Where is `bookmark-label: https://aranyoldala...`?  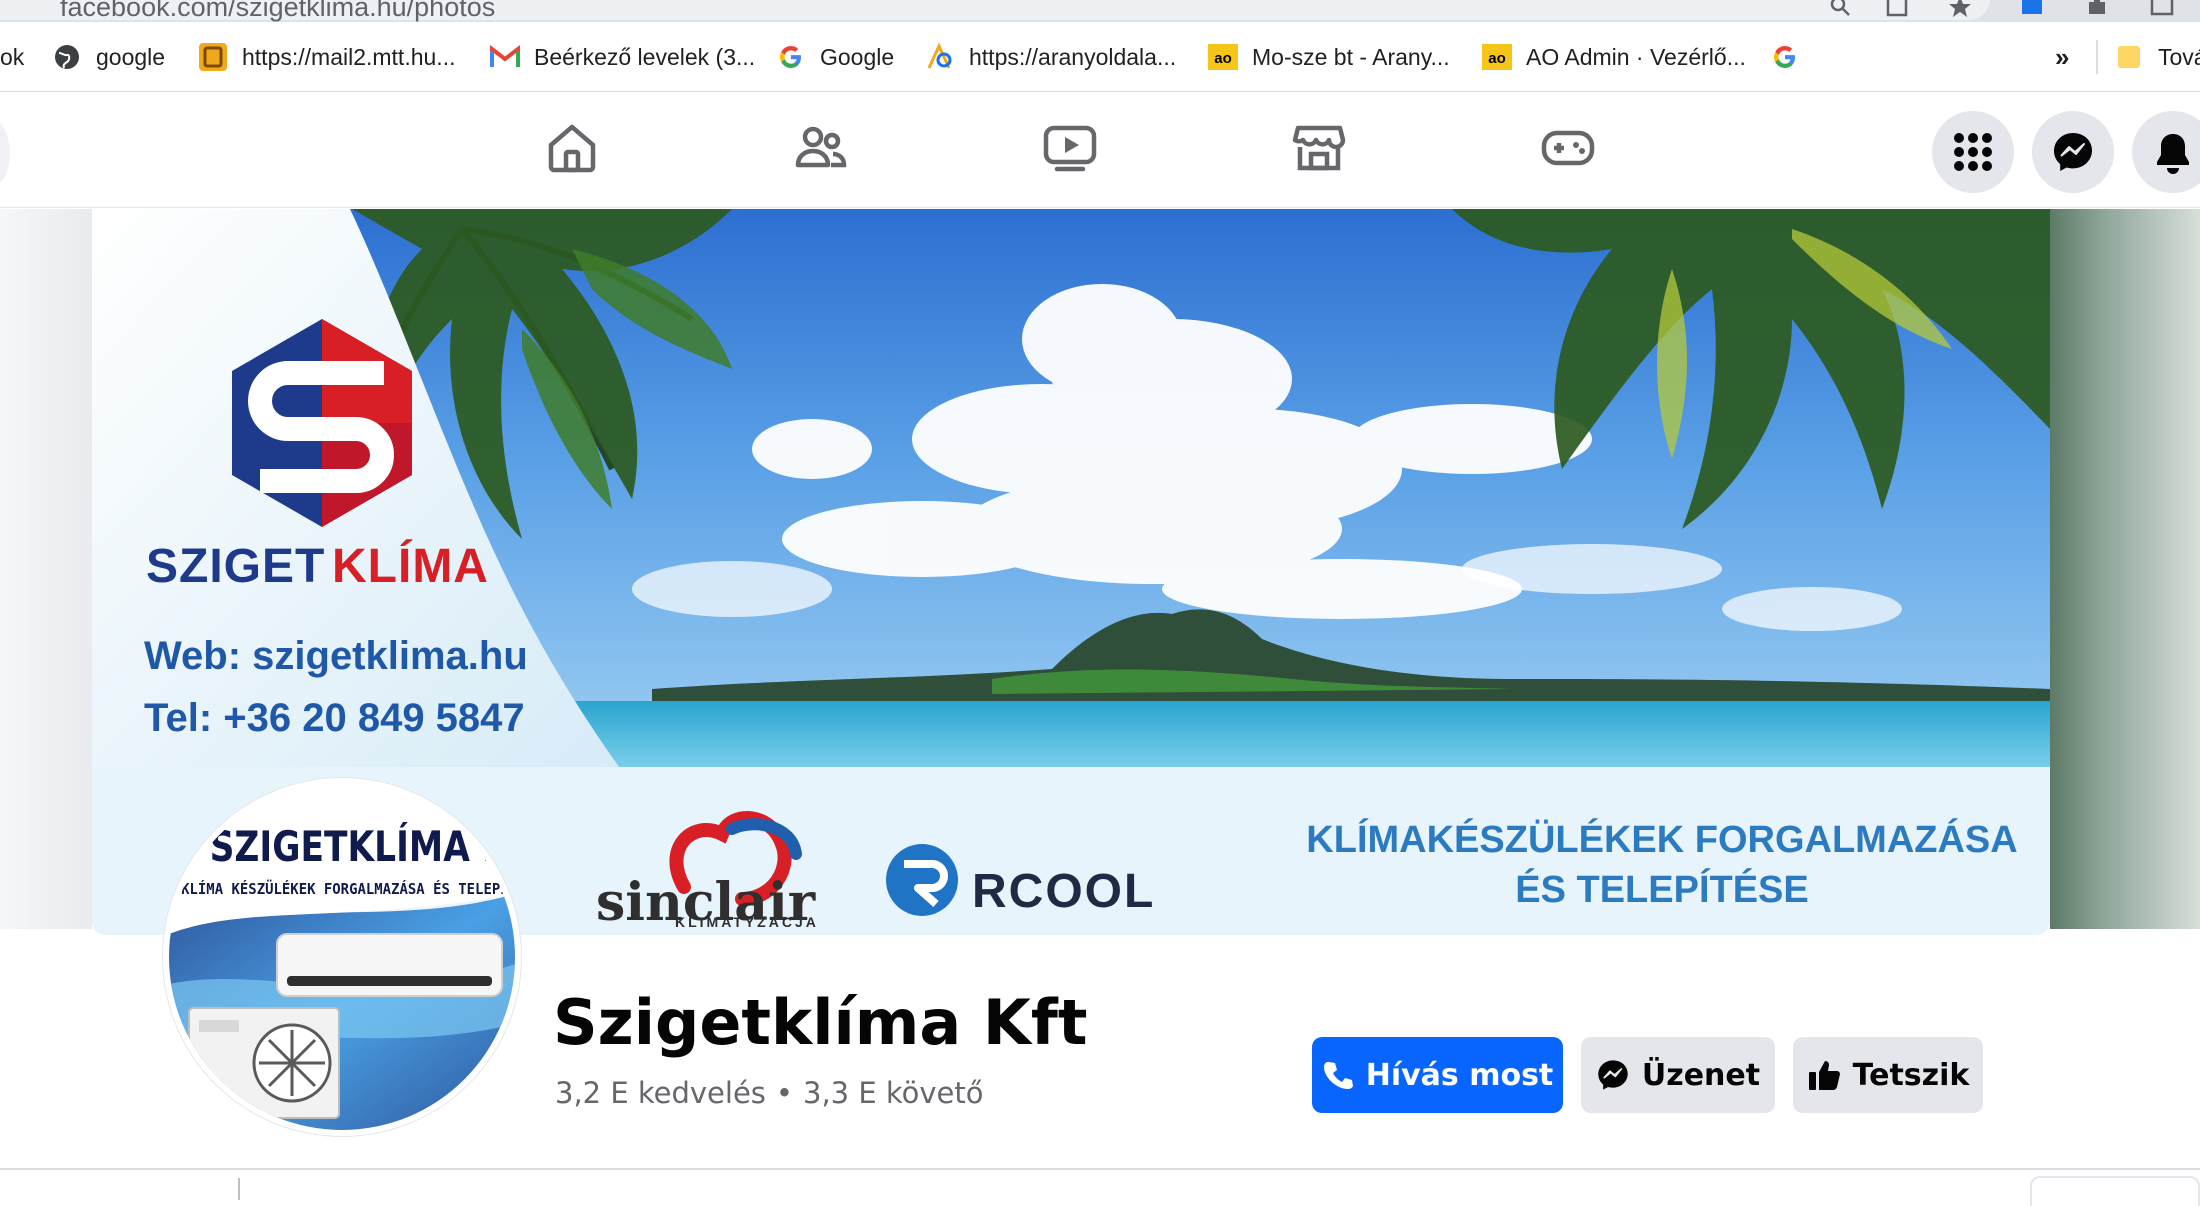 bookmark-label: https://aranyoldala... is located at coordinates (1073, 56).